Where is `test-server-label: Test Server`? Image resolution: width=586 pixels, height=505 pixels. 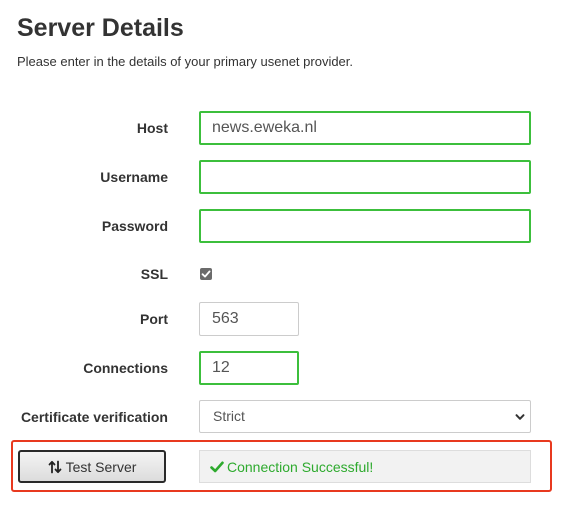
test-server-label: Test Server is located at coordinates (101, 466).